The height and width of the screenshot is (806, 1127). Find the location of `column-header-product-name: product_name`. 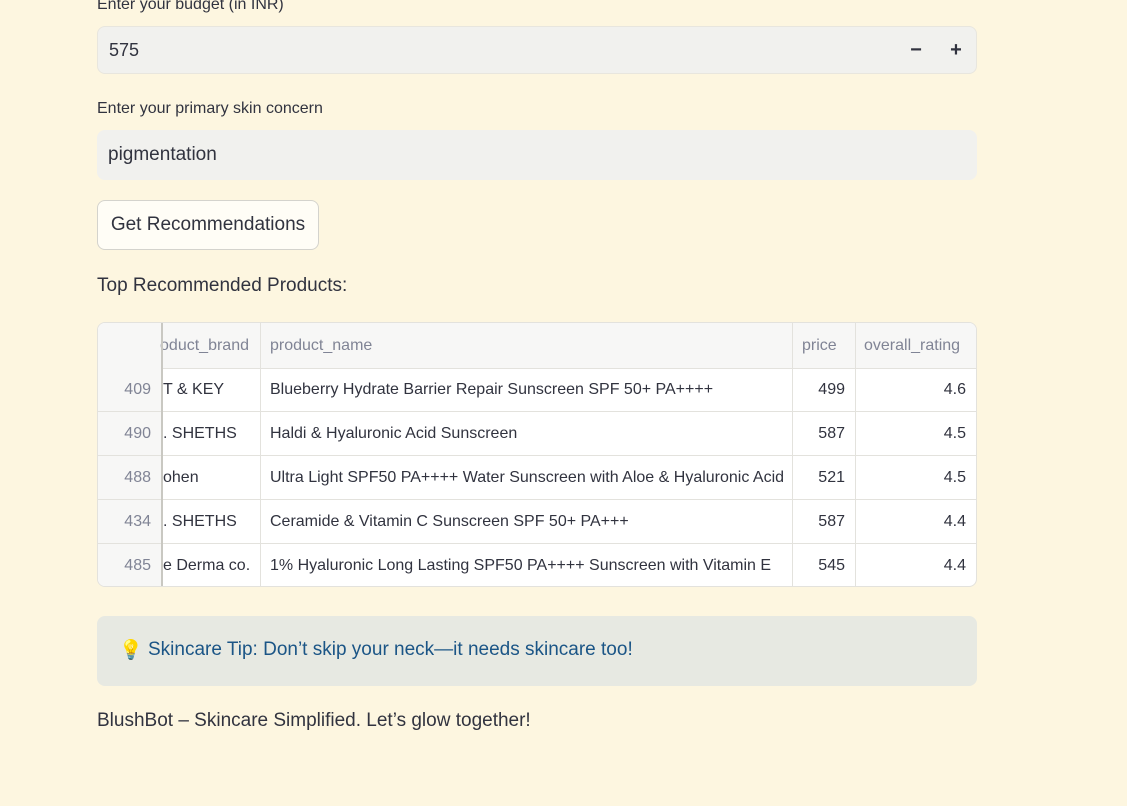

column-header-product-name: product_name is located at coordinates (530, 345).